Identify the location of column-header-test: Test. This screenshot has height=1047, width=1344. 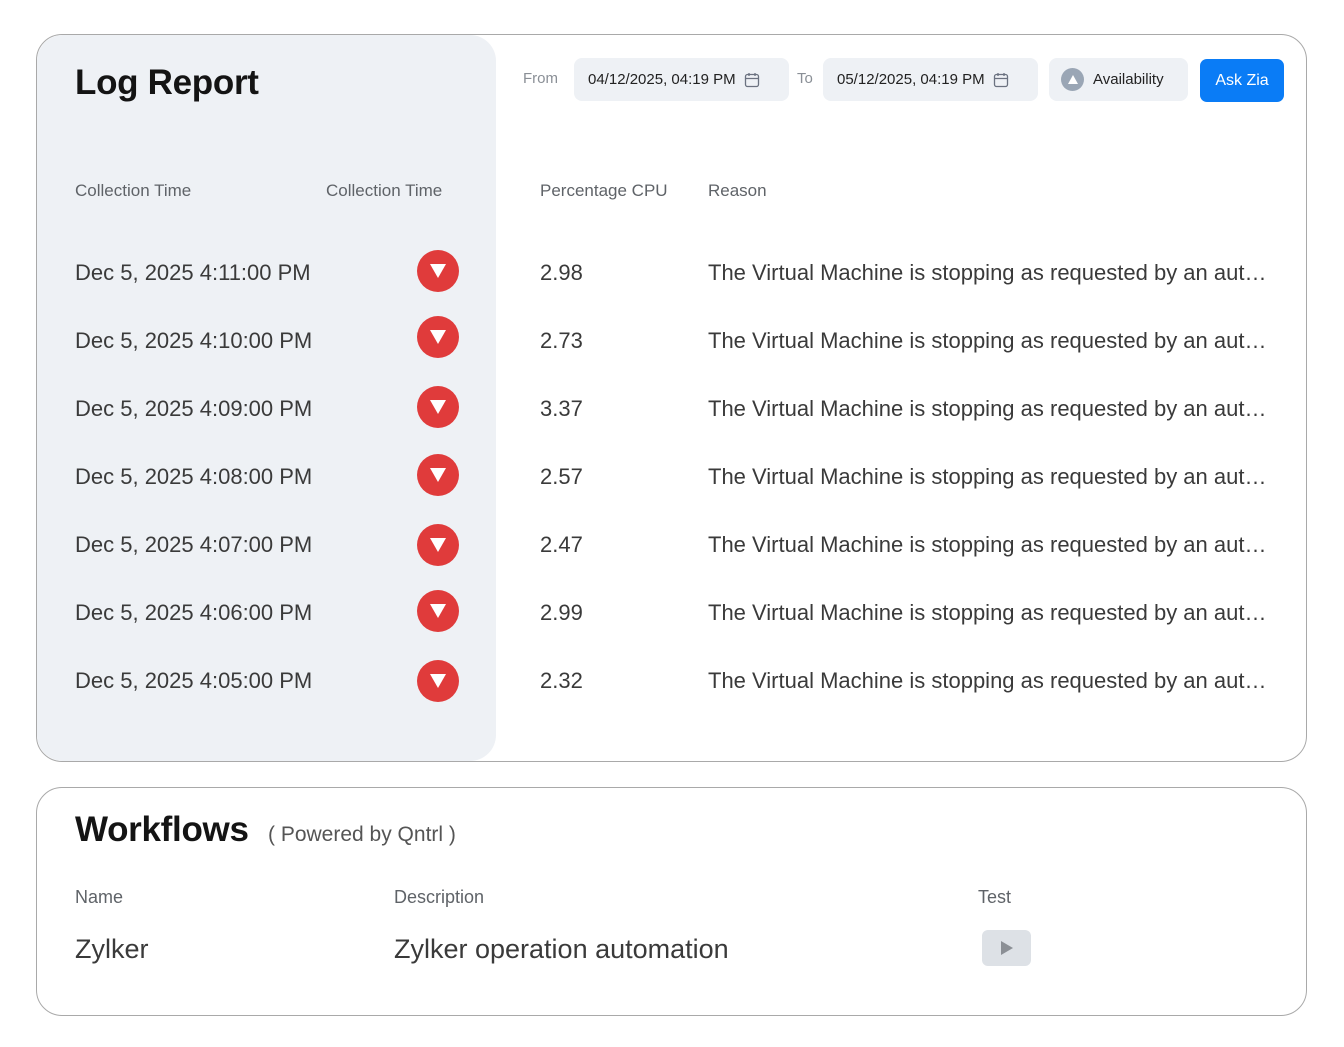
(995, 897).